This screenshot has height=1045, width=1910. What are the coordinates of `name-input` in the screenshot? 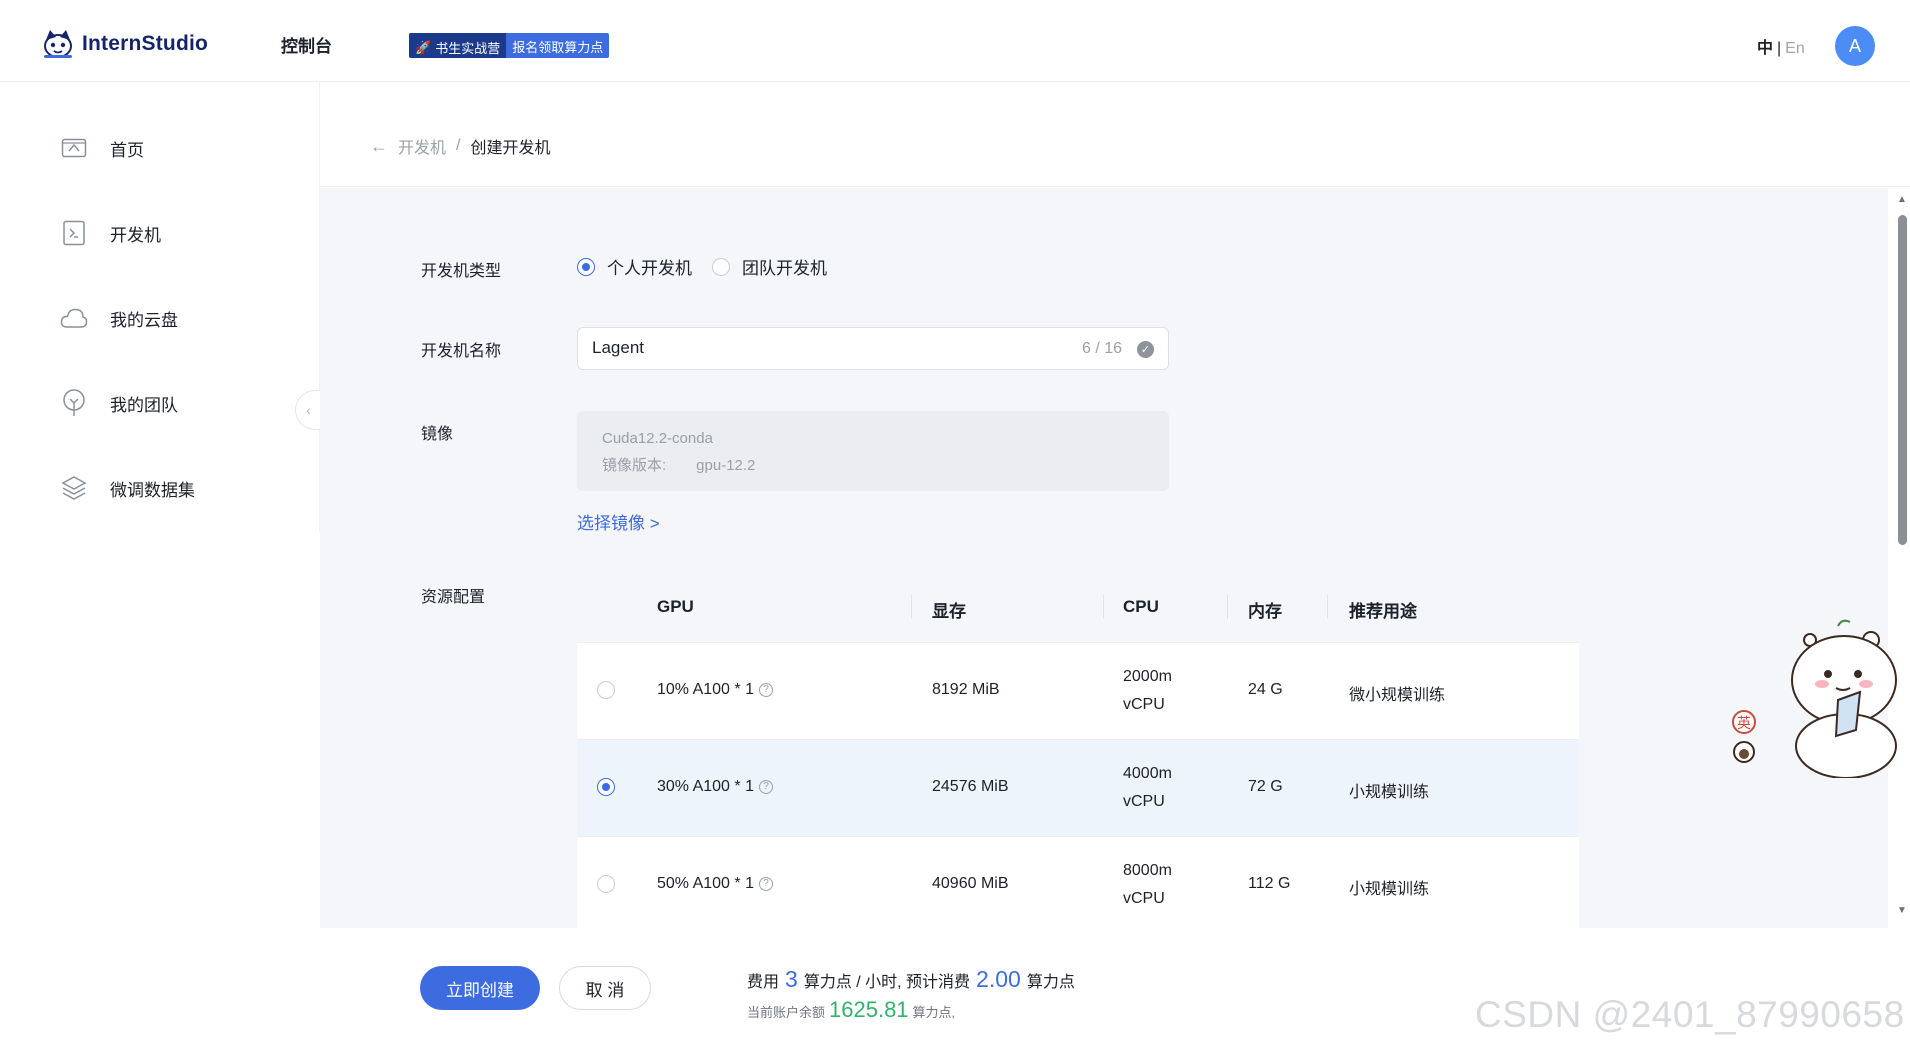 It's located at (812, 348).